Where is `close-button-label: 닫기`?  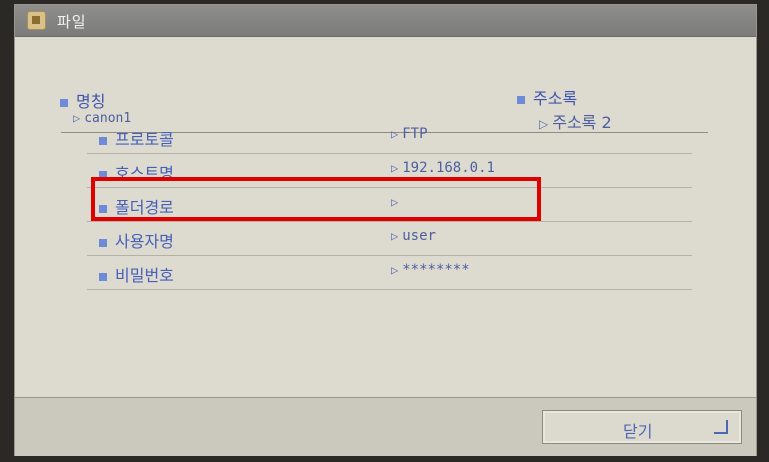
close-button-label: 닫기 is located at coordinates (638, 431).